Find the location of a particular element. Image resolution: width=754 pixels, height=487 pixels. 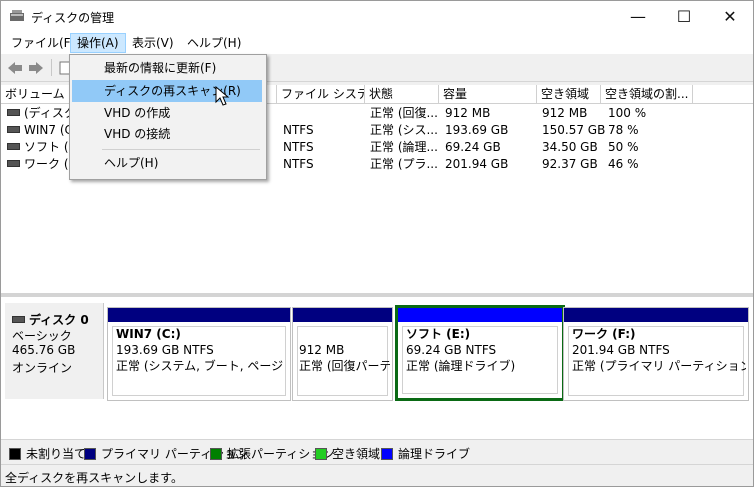

capacity-cell: 201.94 GB is located at coordinates (477, 164).